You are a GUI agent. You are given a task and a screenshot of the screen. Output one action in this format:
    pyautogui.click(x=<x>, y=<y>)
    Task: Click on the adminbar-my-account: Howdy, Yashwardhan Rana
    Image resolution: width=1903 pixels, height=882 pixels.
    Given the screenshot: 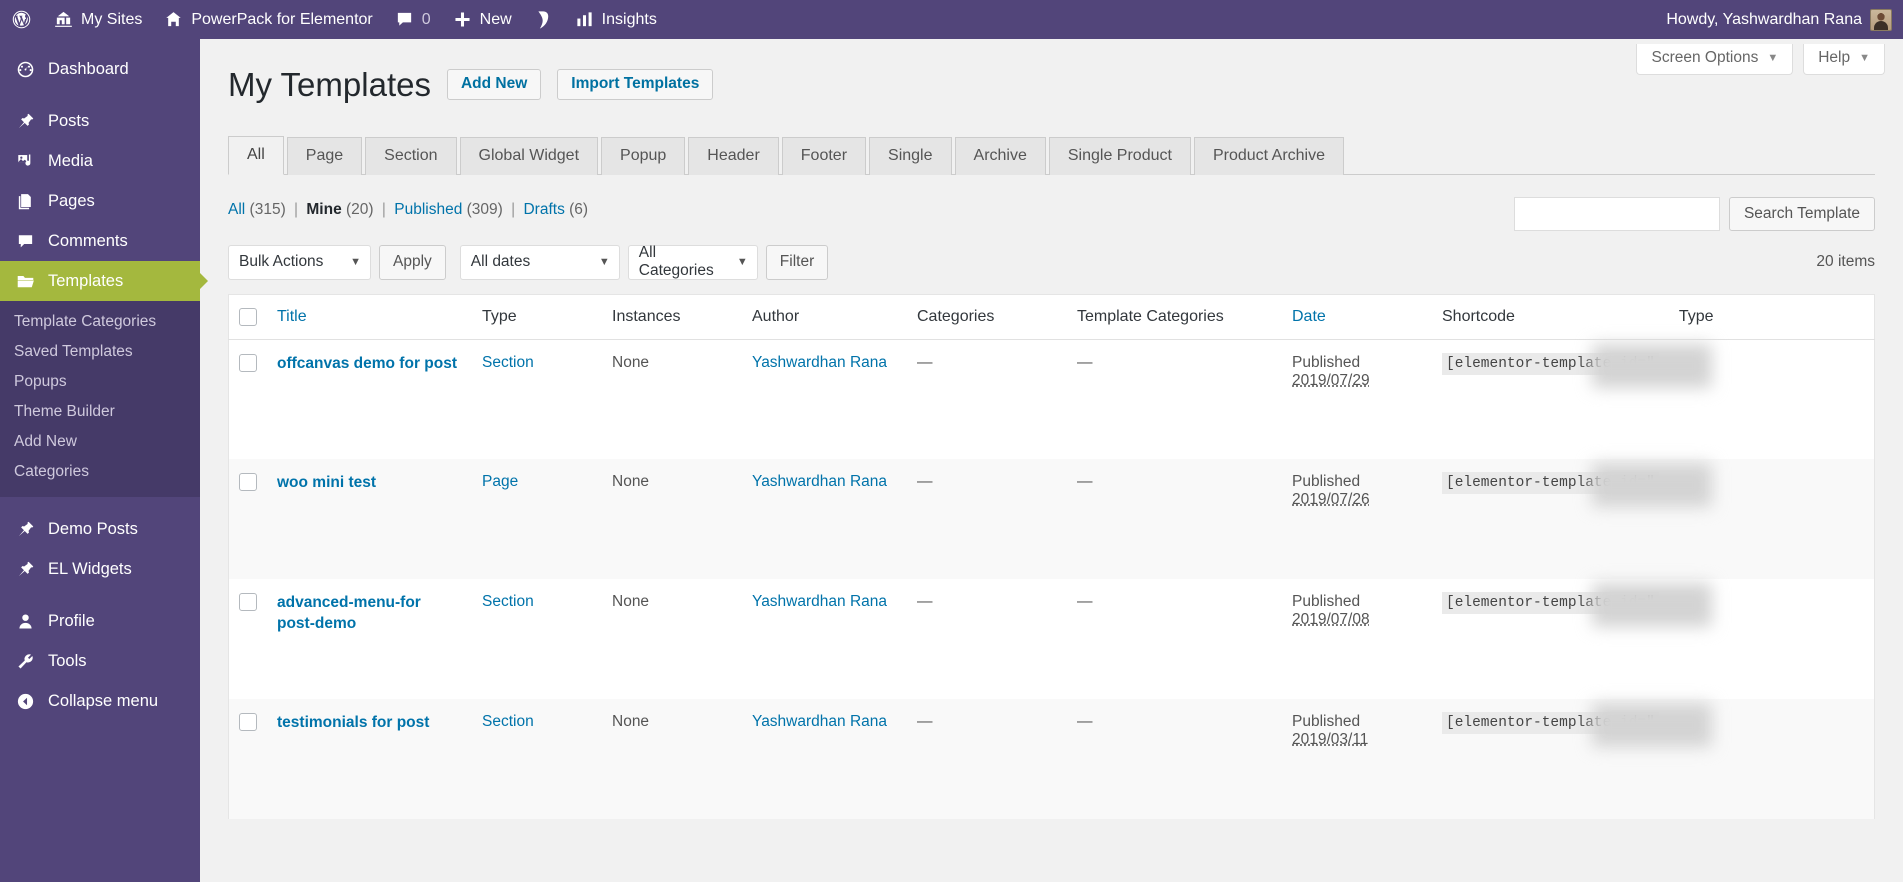 What is the action you would take?
    pyautogui.click(x=1779, y=19)
    